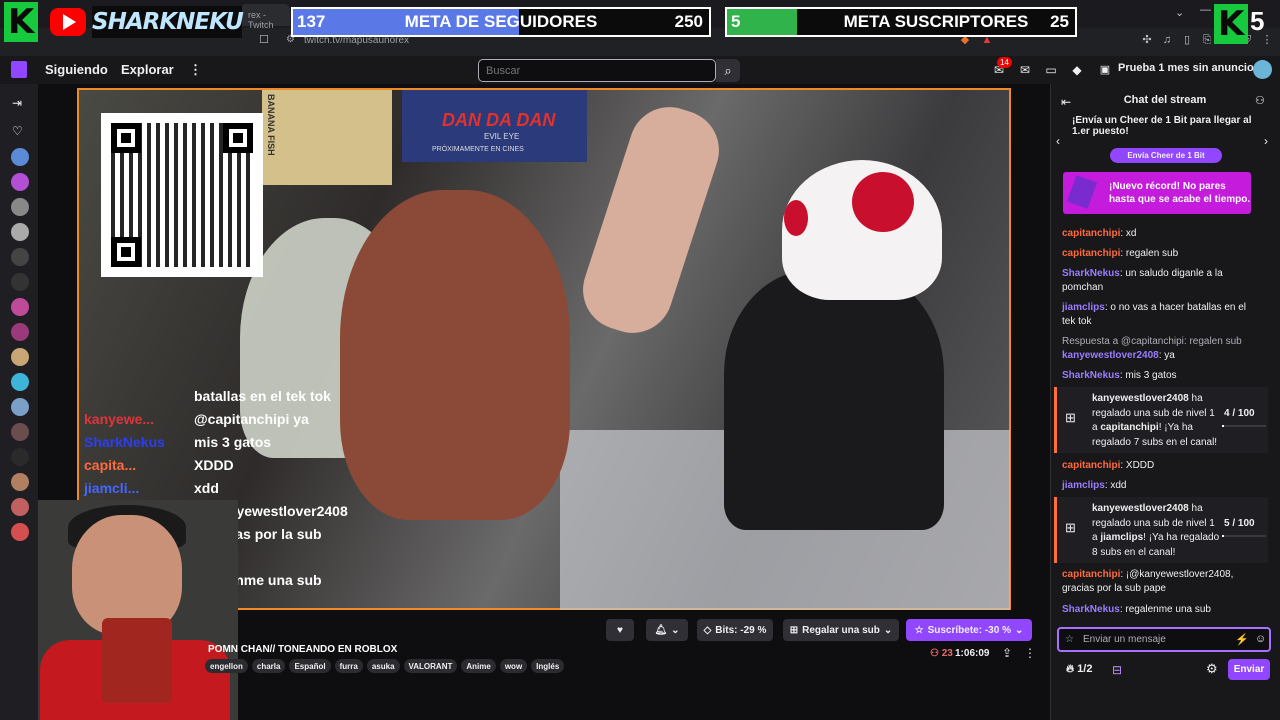 This screenshot has height=720, width=1280. Describe the element at coordinates (226, 666) in the screenshot. I see `stream-tag: engellon` at that location.